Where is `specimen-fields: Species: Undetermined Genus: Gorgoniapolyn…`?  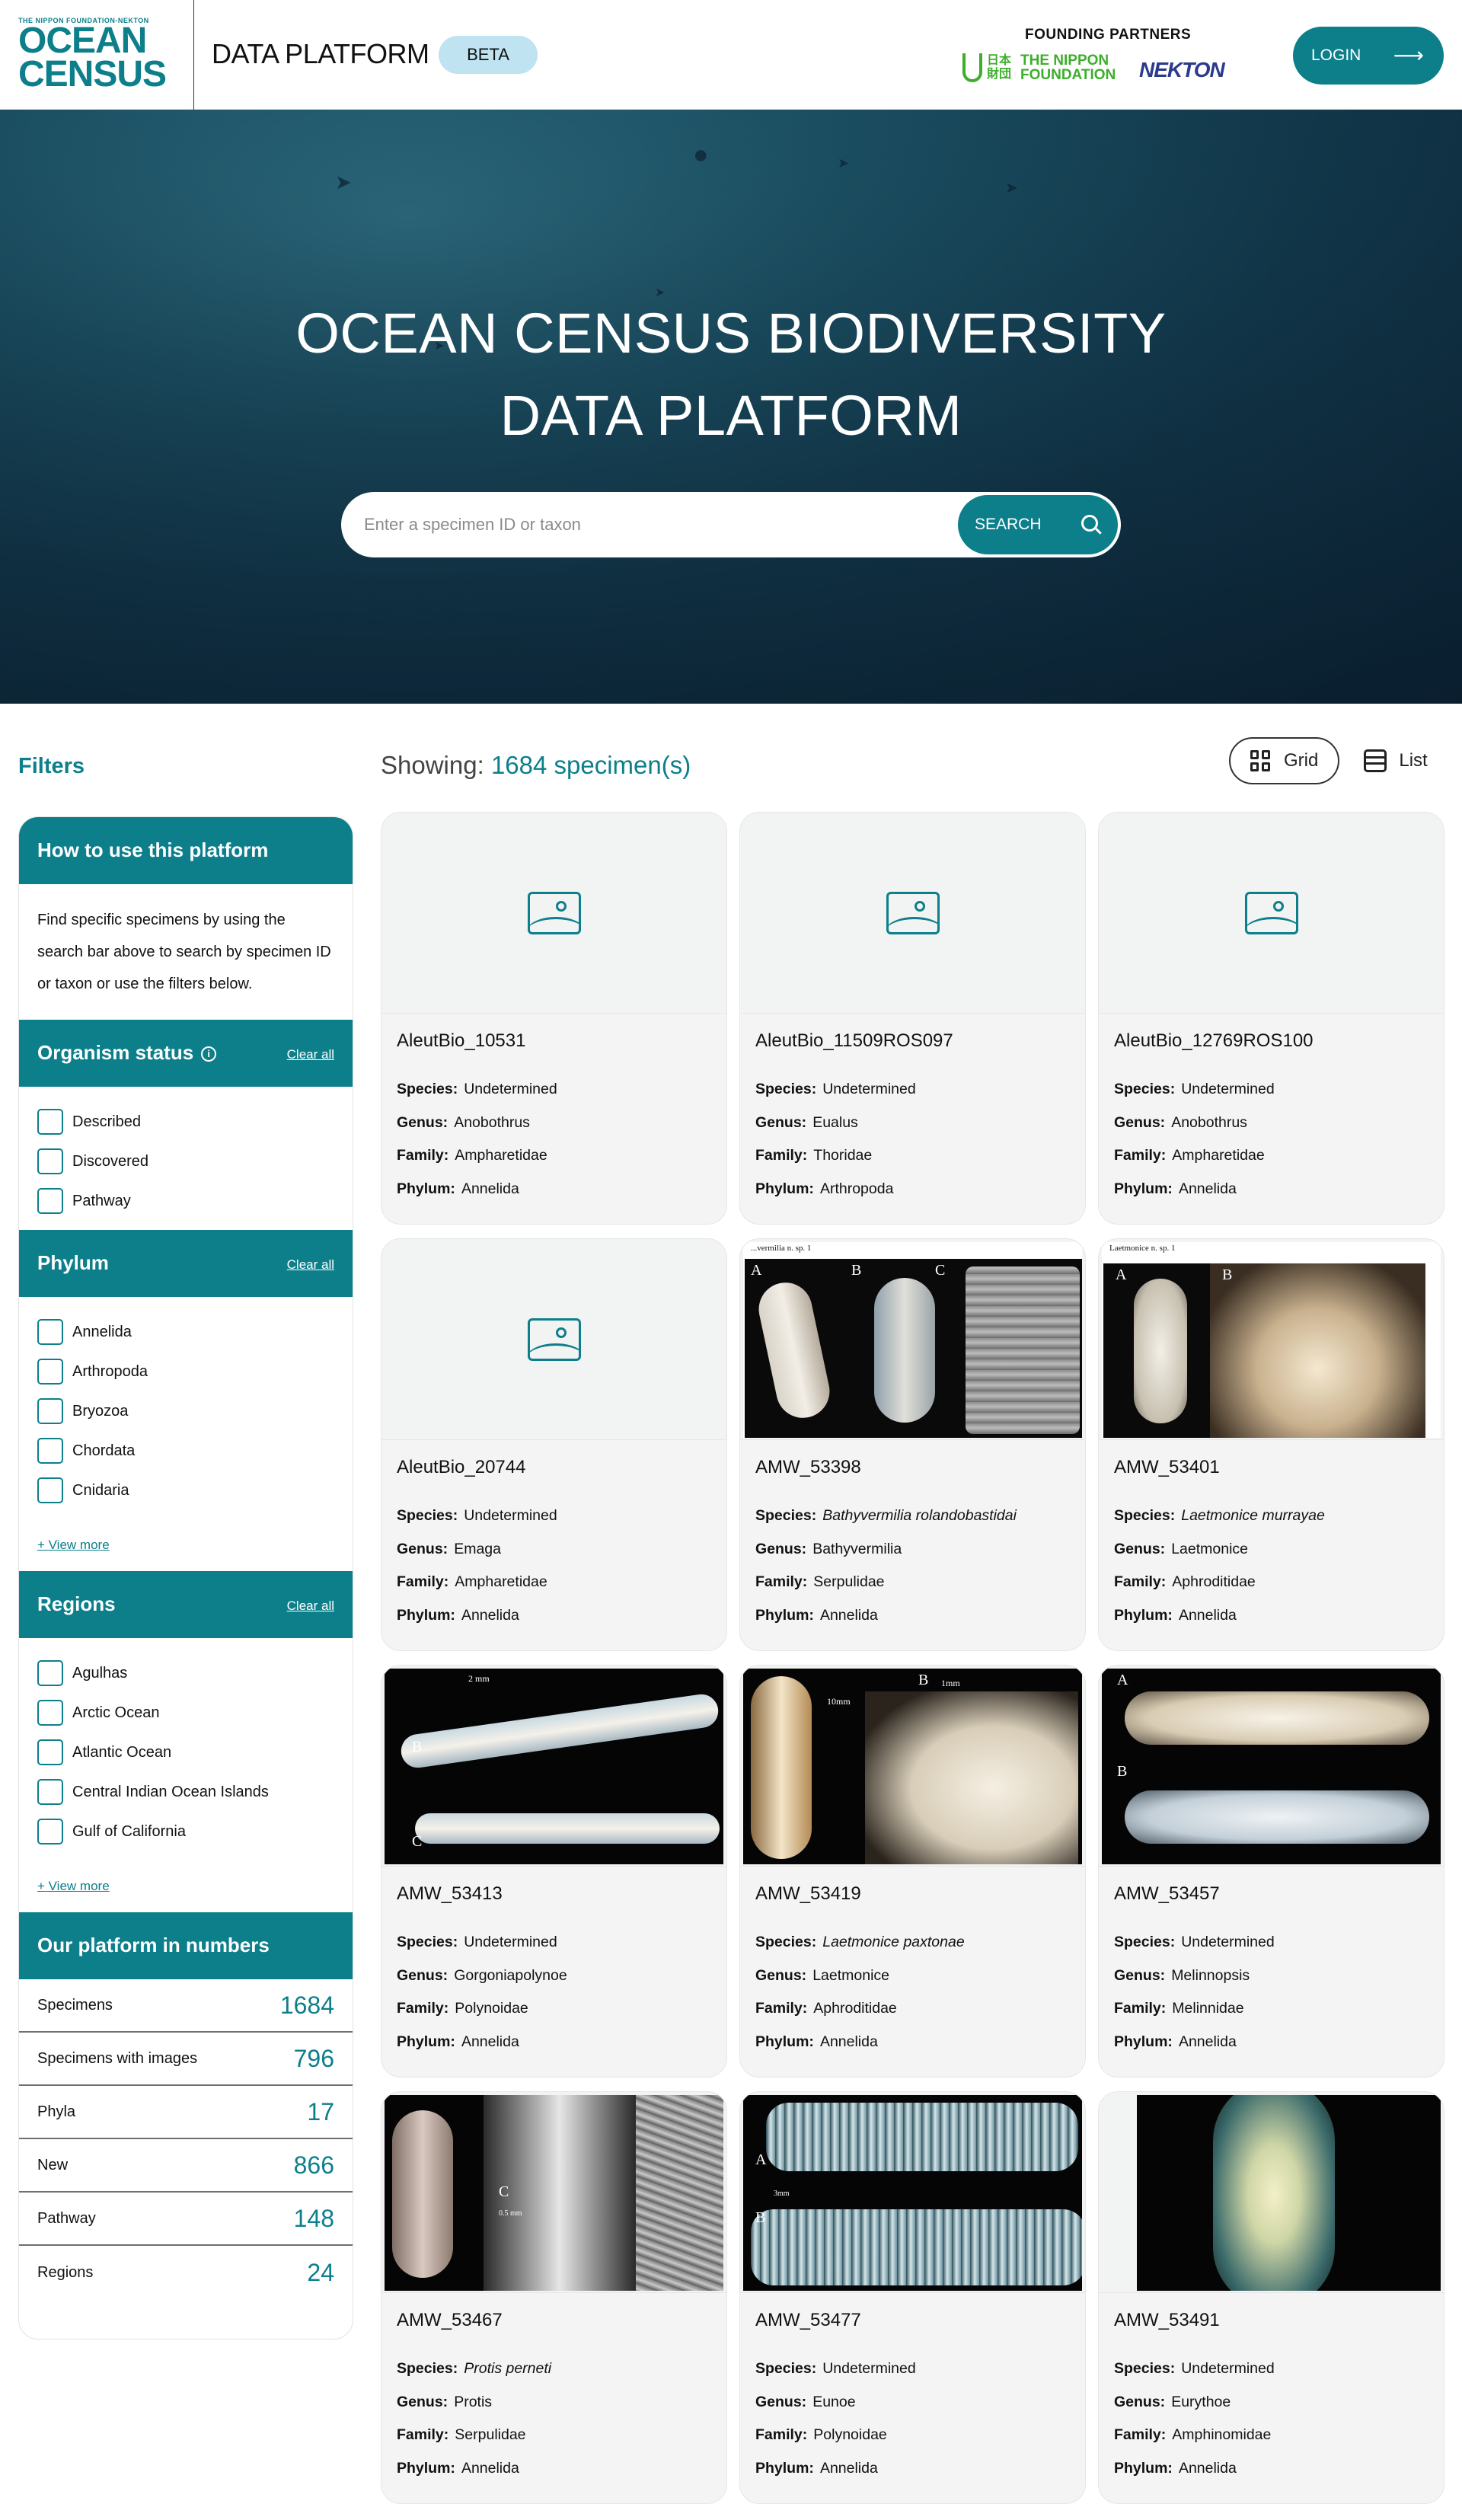 specimen-fields: Species: Undetermined Genus: Gorgoniapolyn… is located at coordinates (482, 2000).